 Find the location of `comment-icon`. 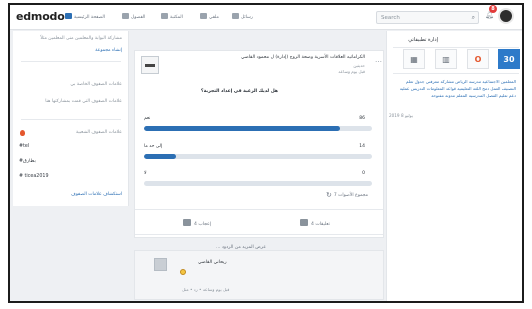

comment-icon is located at coordinates (304, 222).